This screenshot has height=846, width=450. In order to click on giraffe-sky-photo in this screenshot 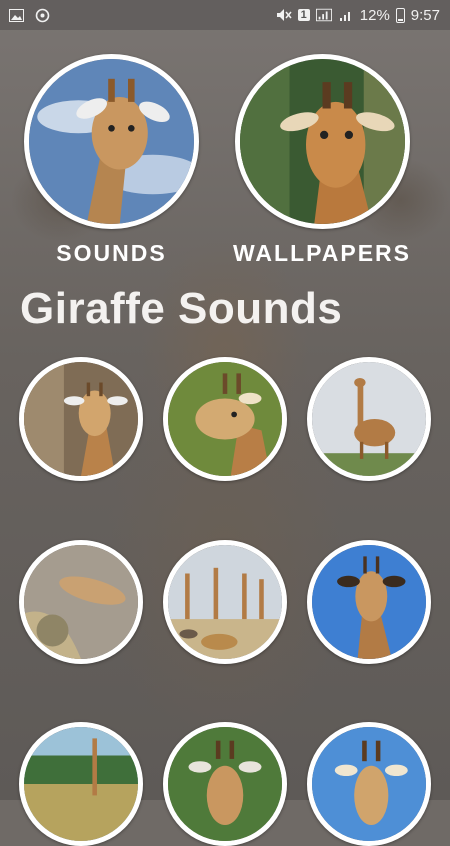, I will do `click(111, 141)`.